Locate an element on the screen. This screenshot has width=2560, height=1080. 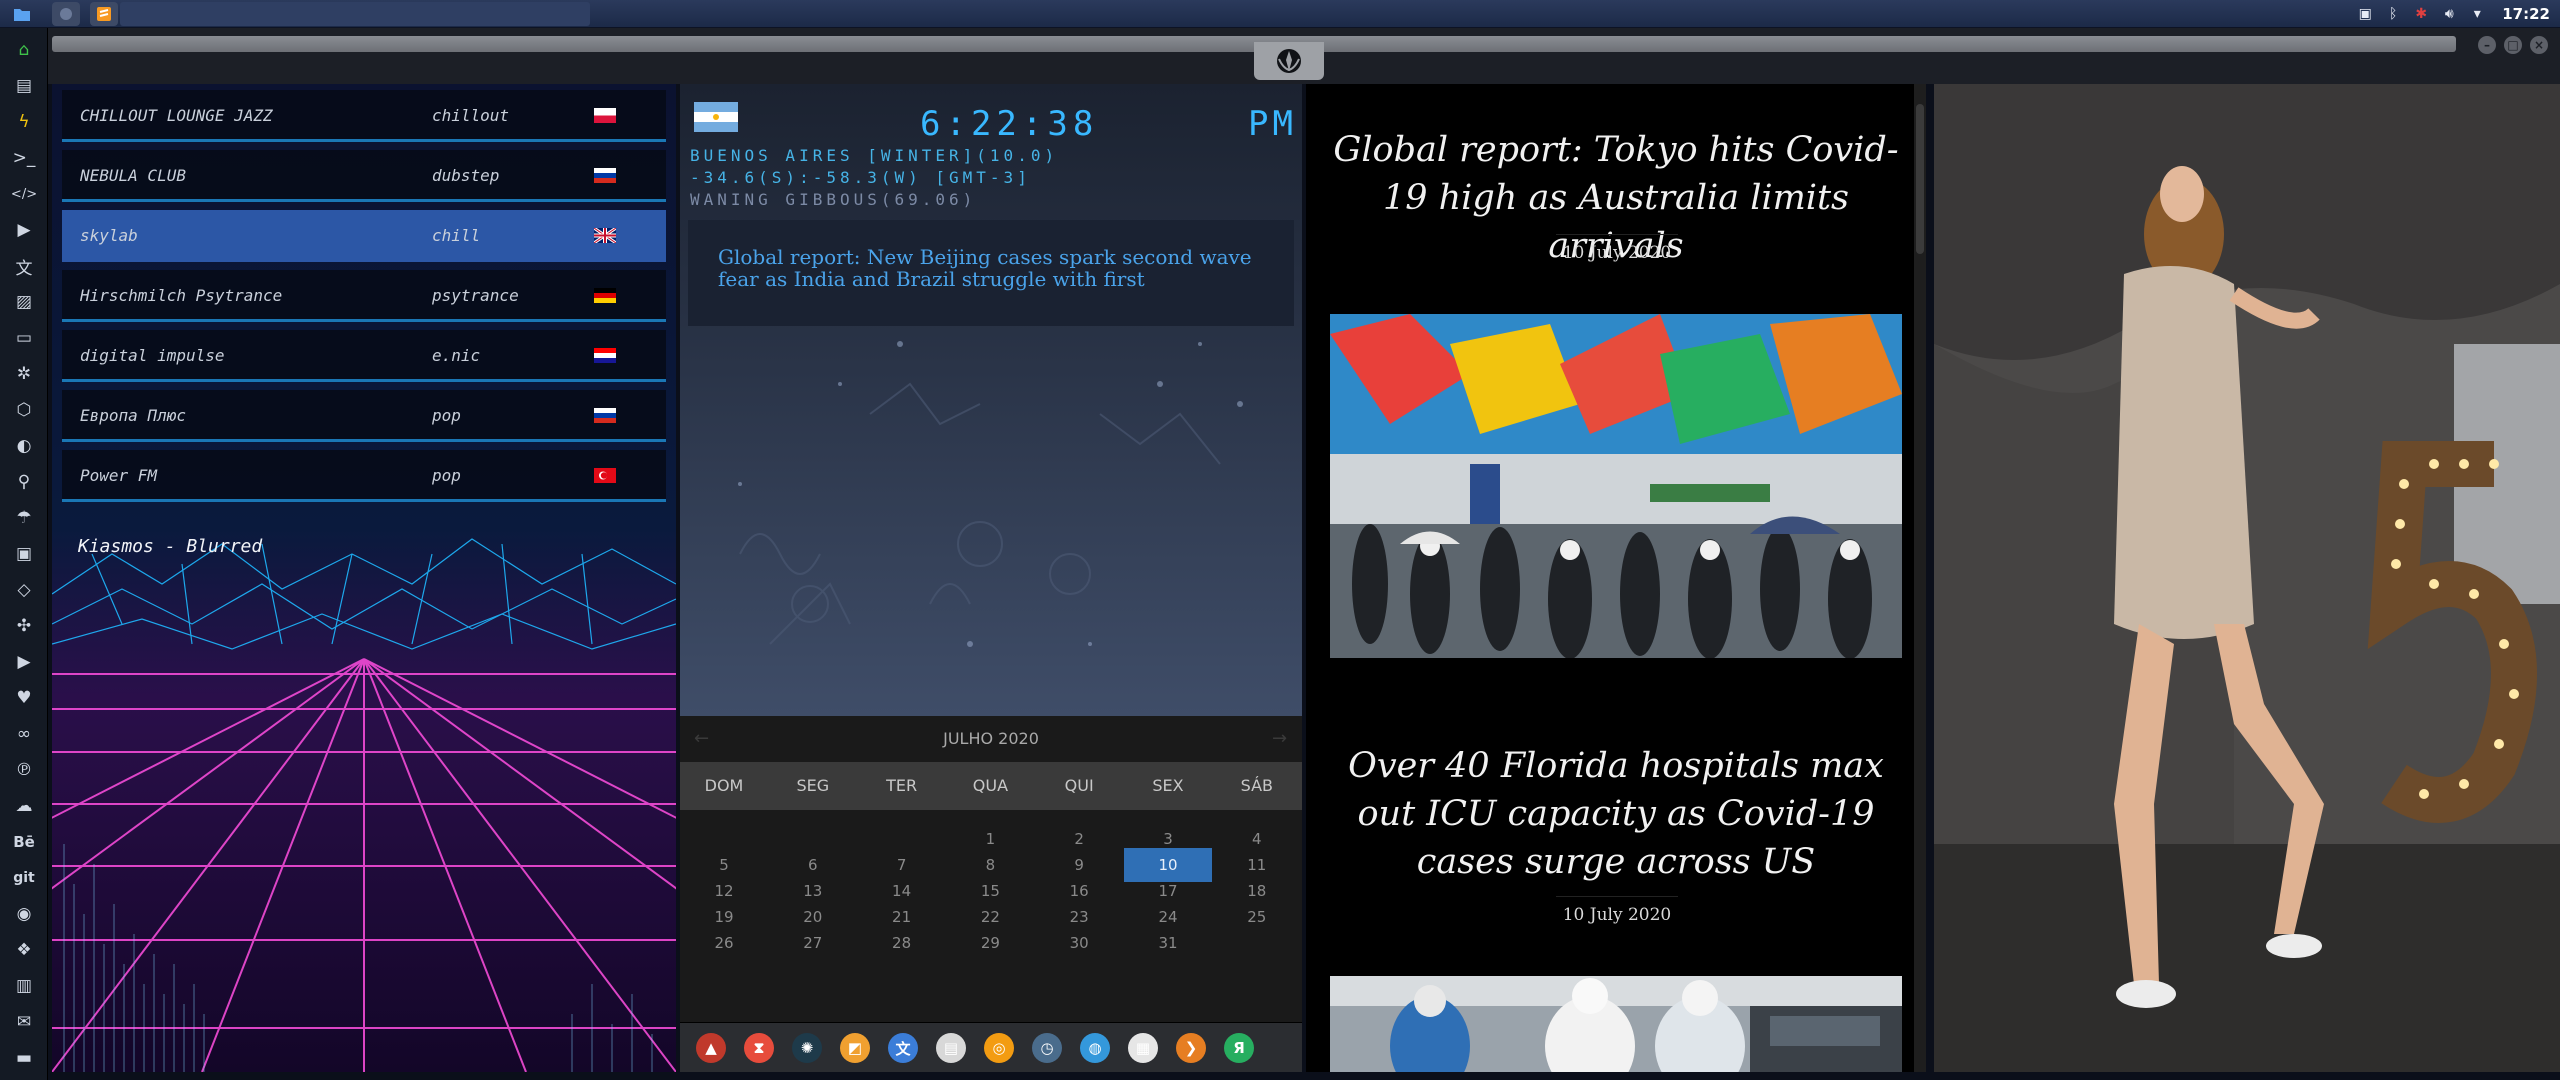
code-icon: </> is located at coordinates (24, 194).